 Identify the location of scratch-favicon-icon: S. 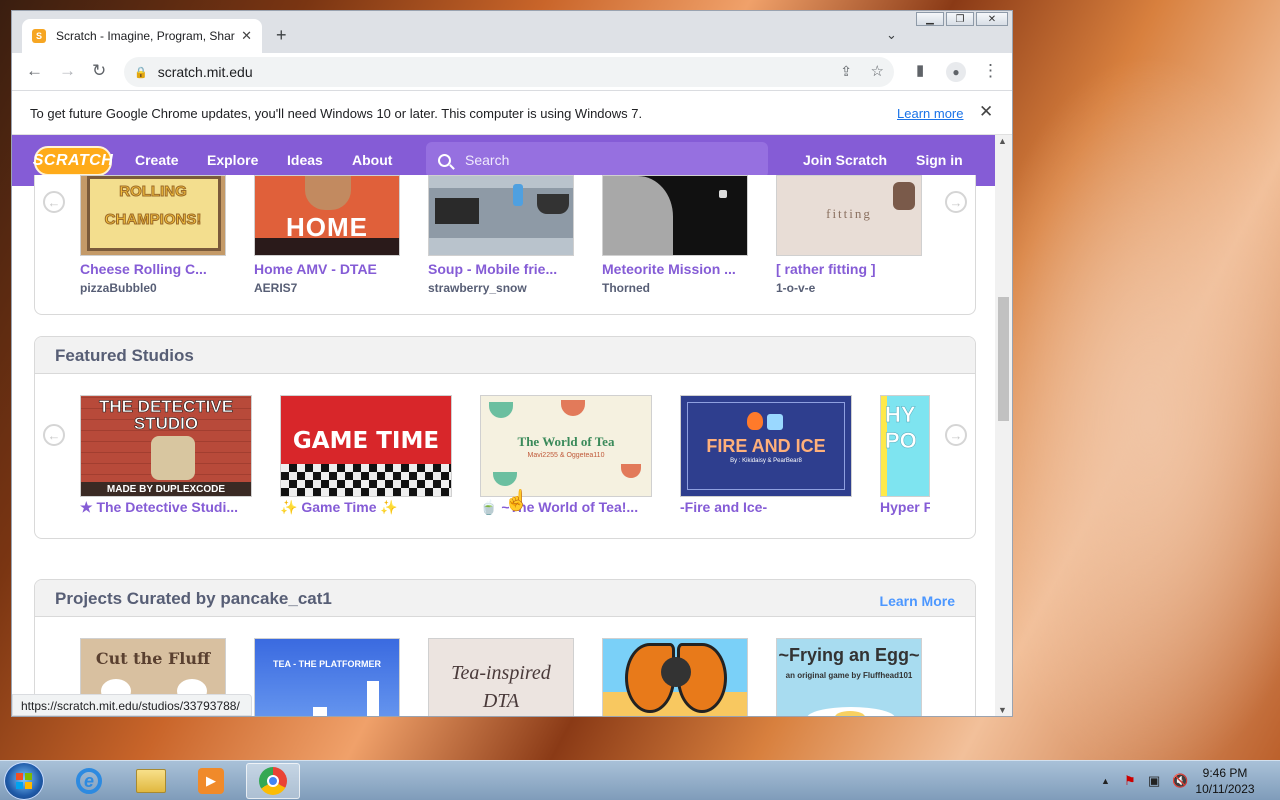
(39, 36).